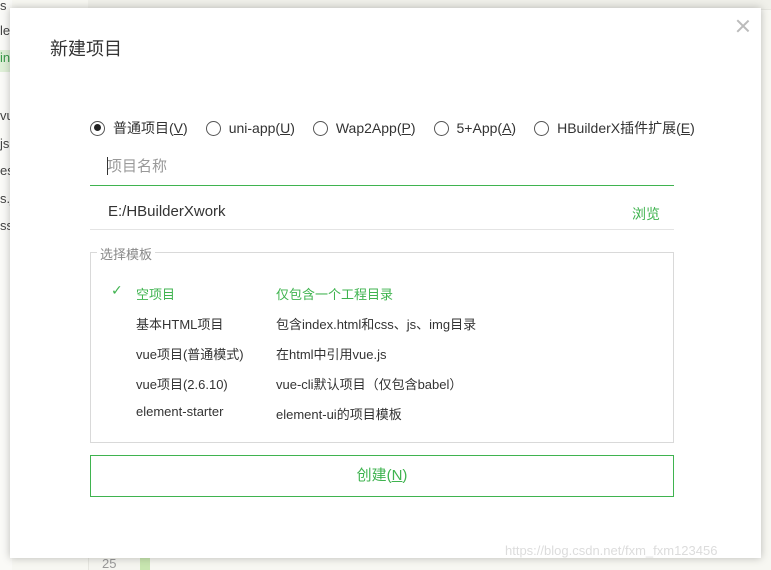 Image resolution: width=771 pixels, height=570 pixels. I want to click on watermark: https://blog.csdn.net/fxm_fxm123456, so click(611, 550).